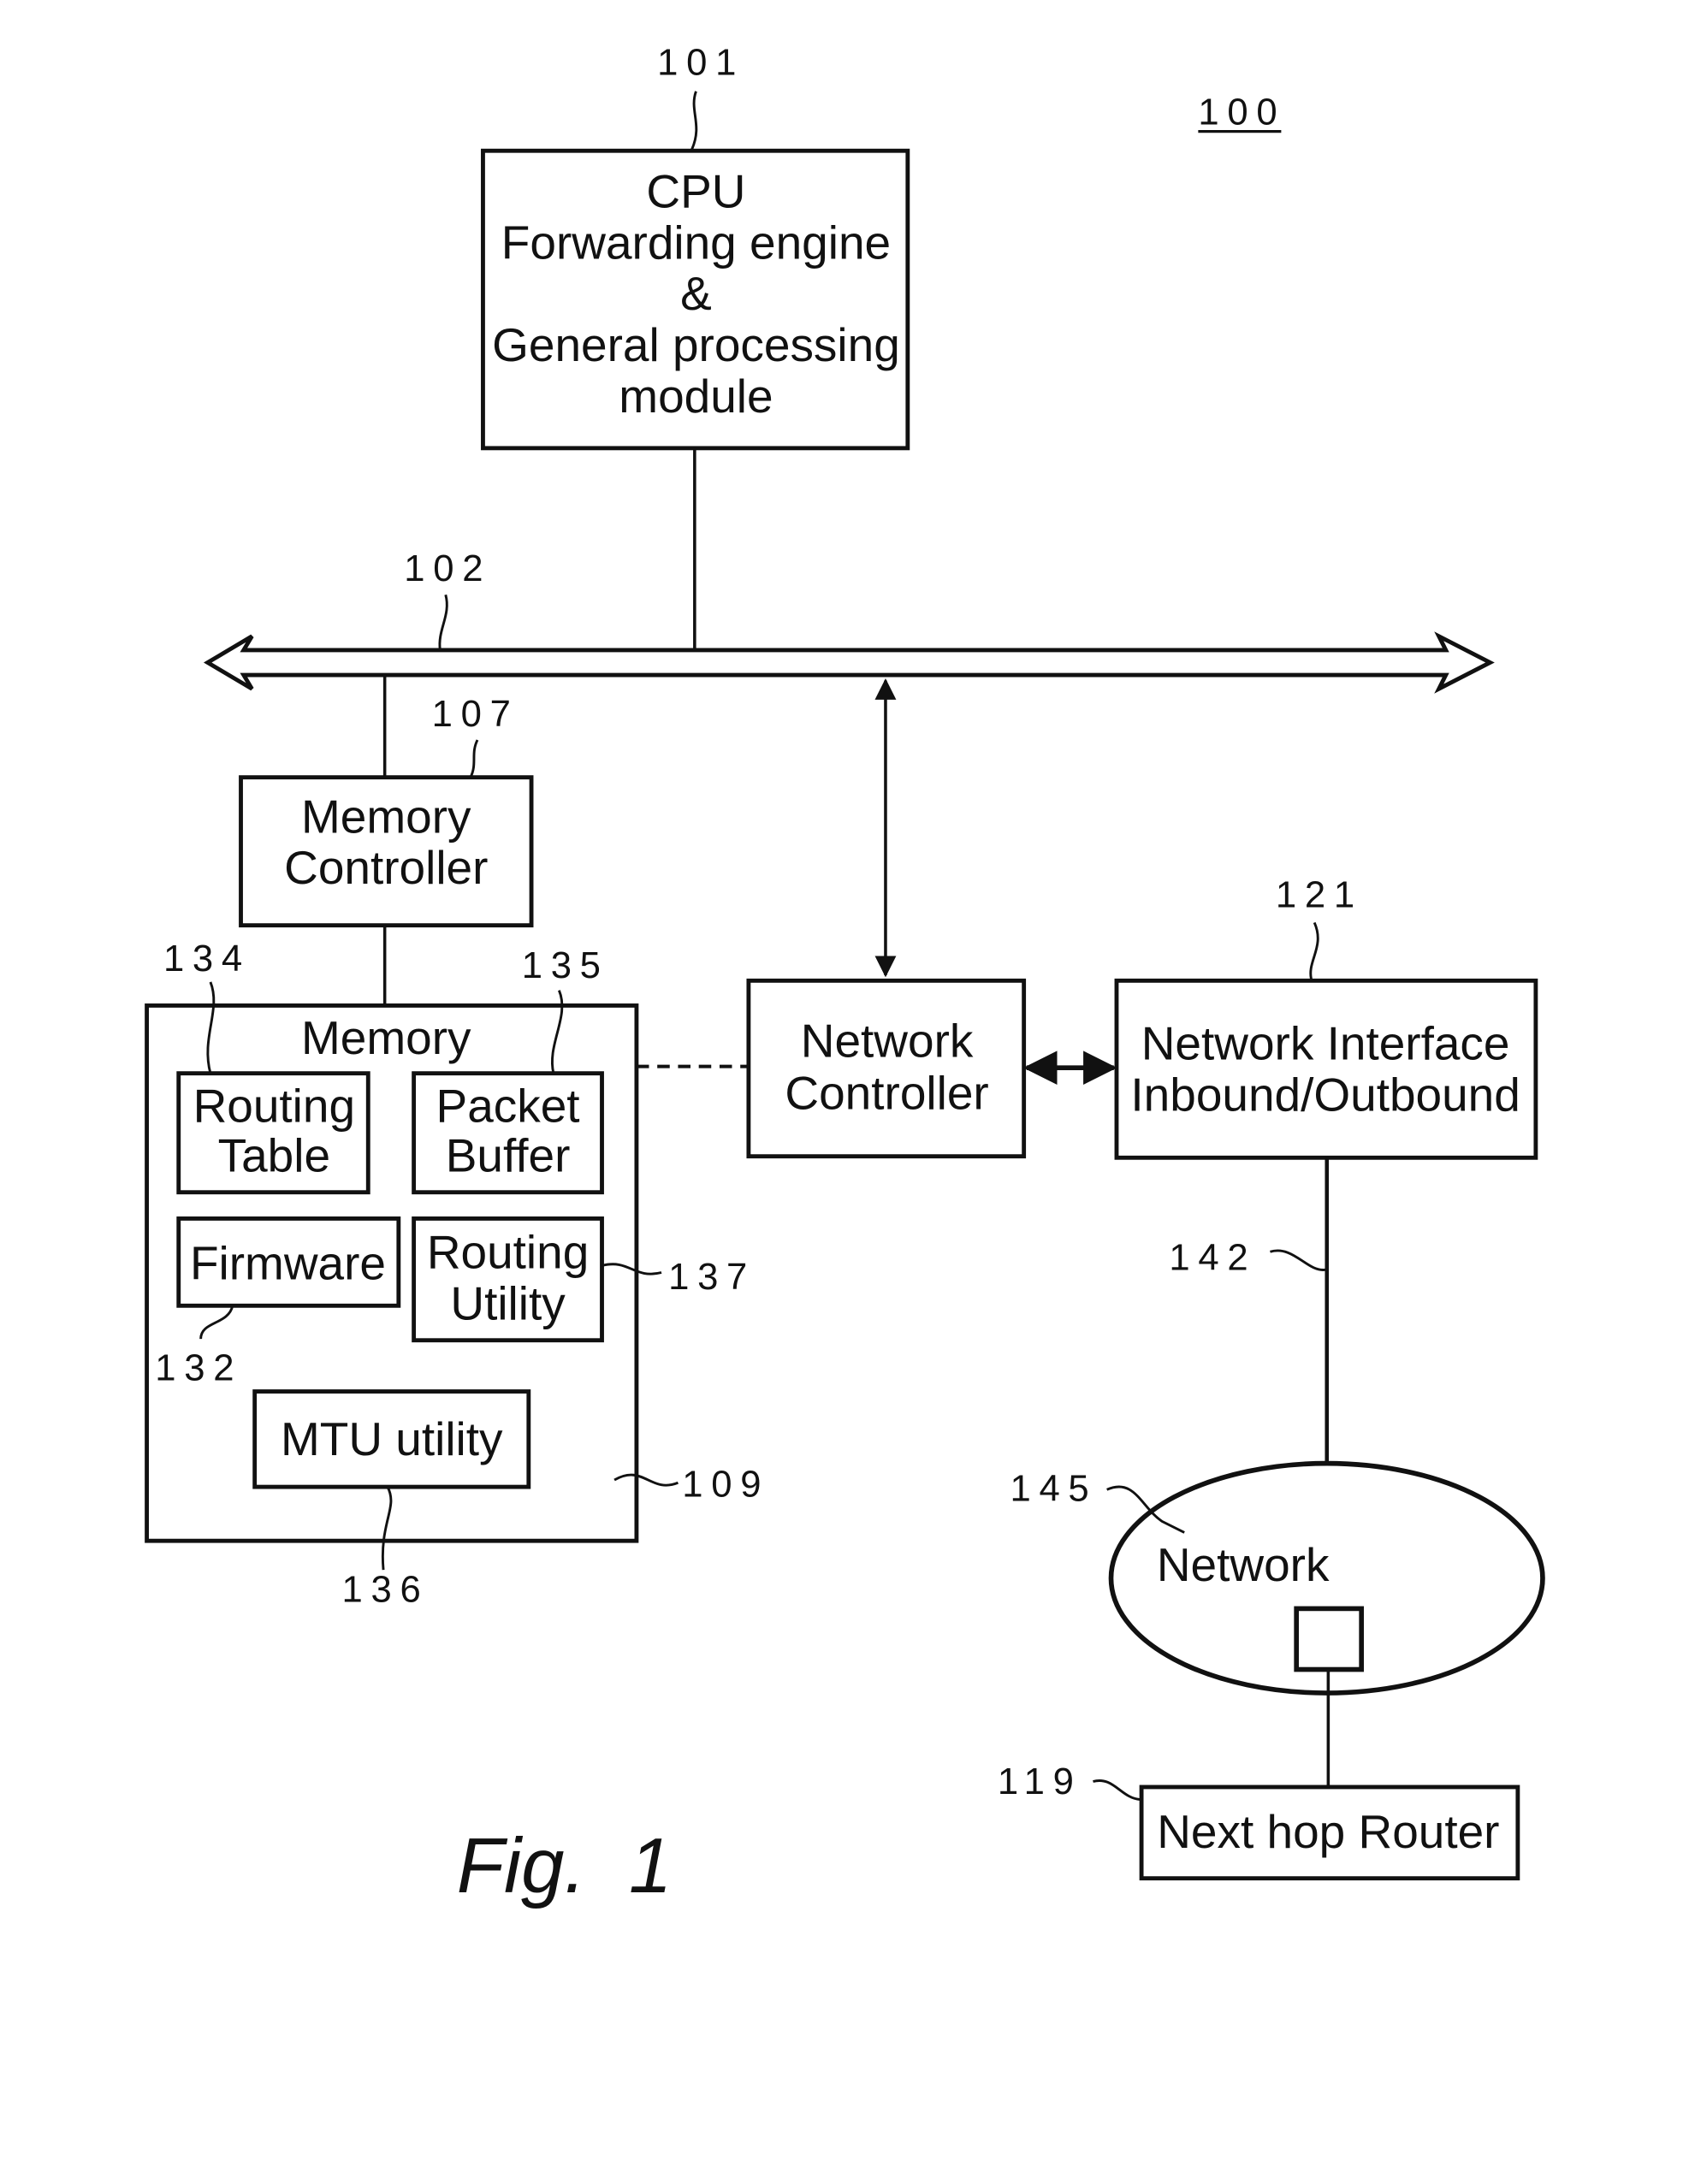 Image resolution: width=1695 pixels, height=2184 pixels. I want to click on routing-utility-label-line-2: Utility, so click(508, 1303).